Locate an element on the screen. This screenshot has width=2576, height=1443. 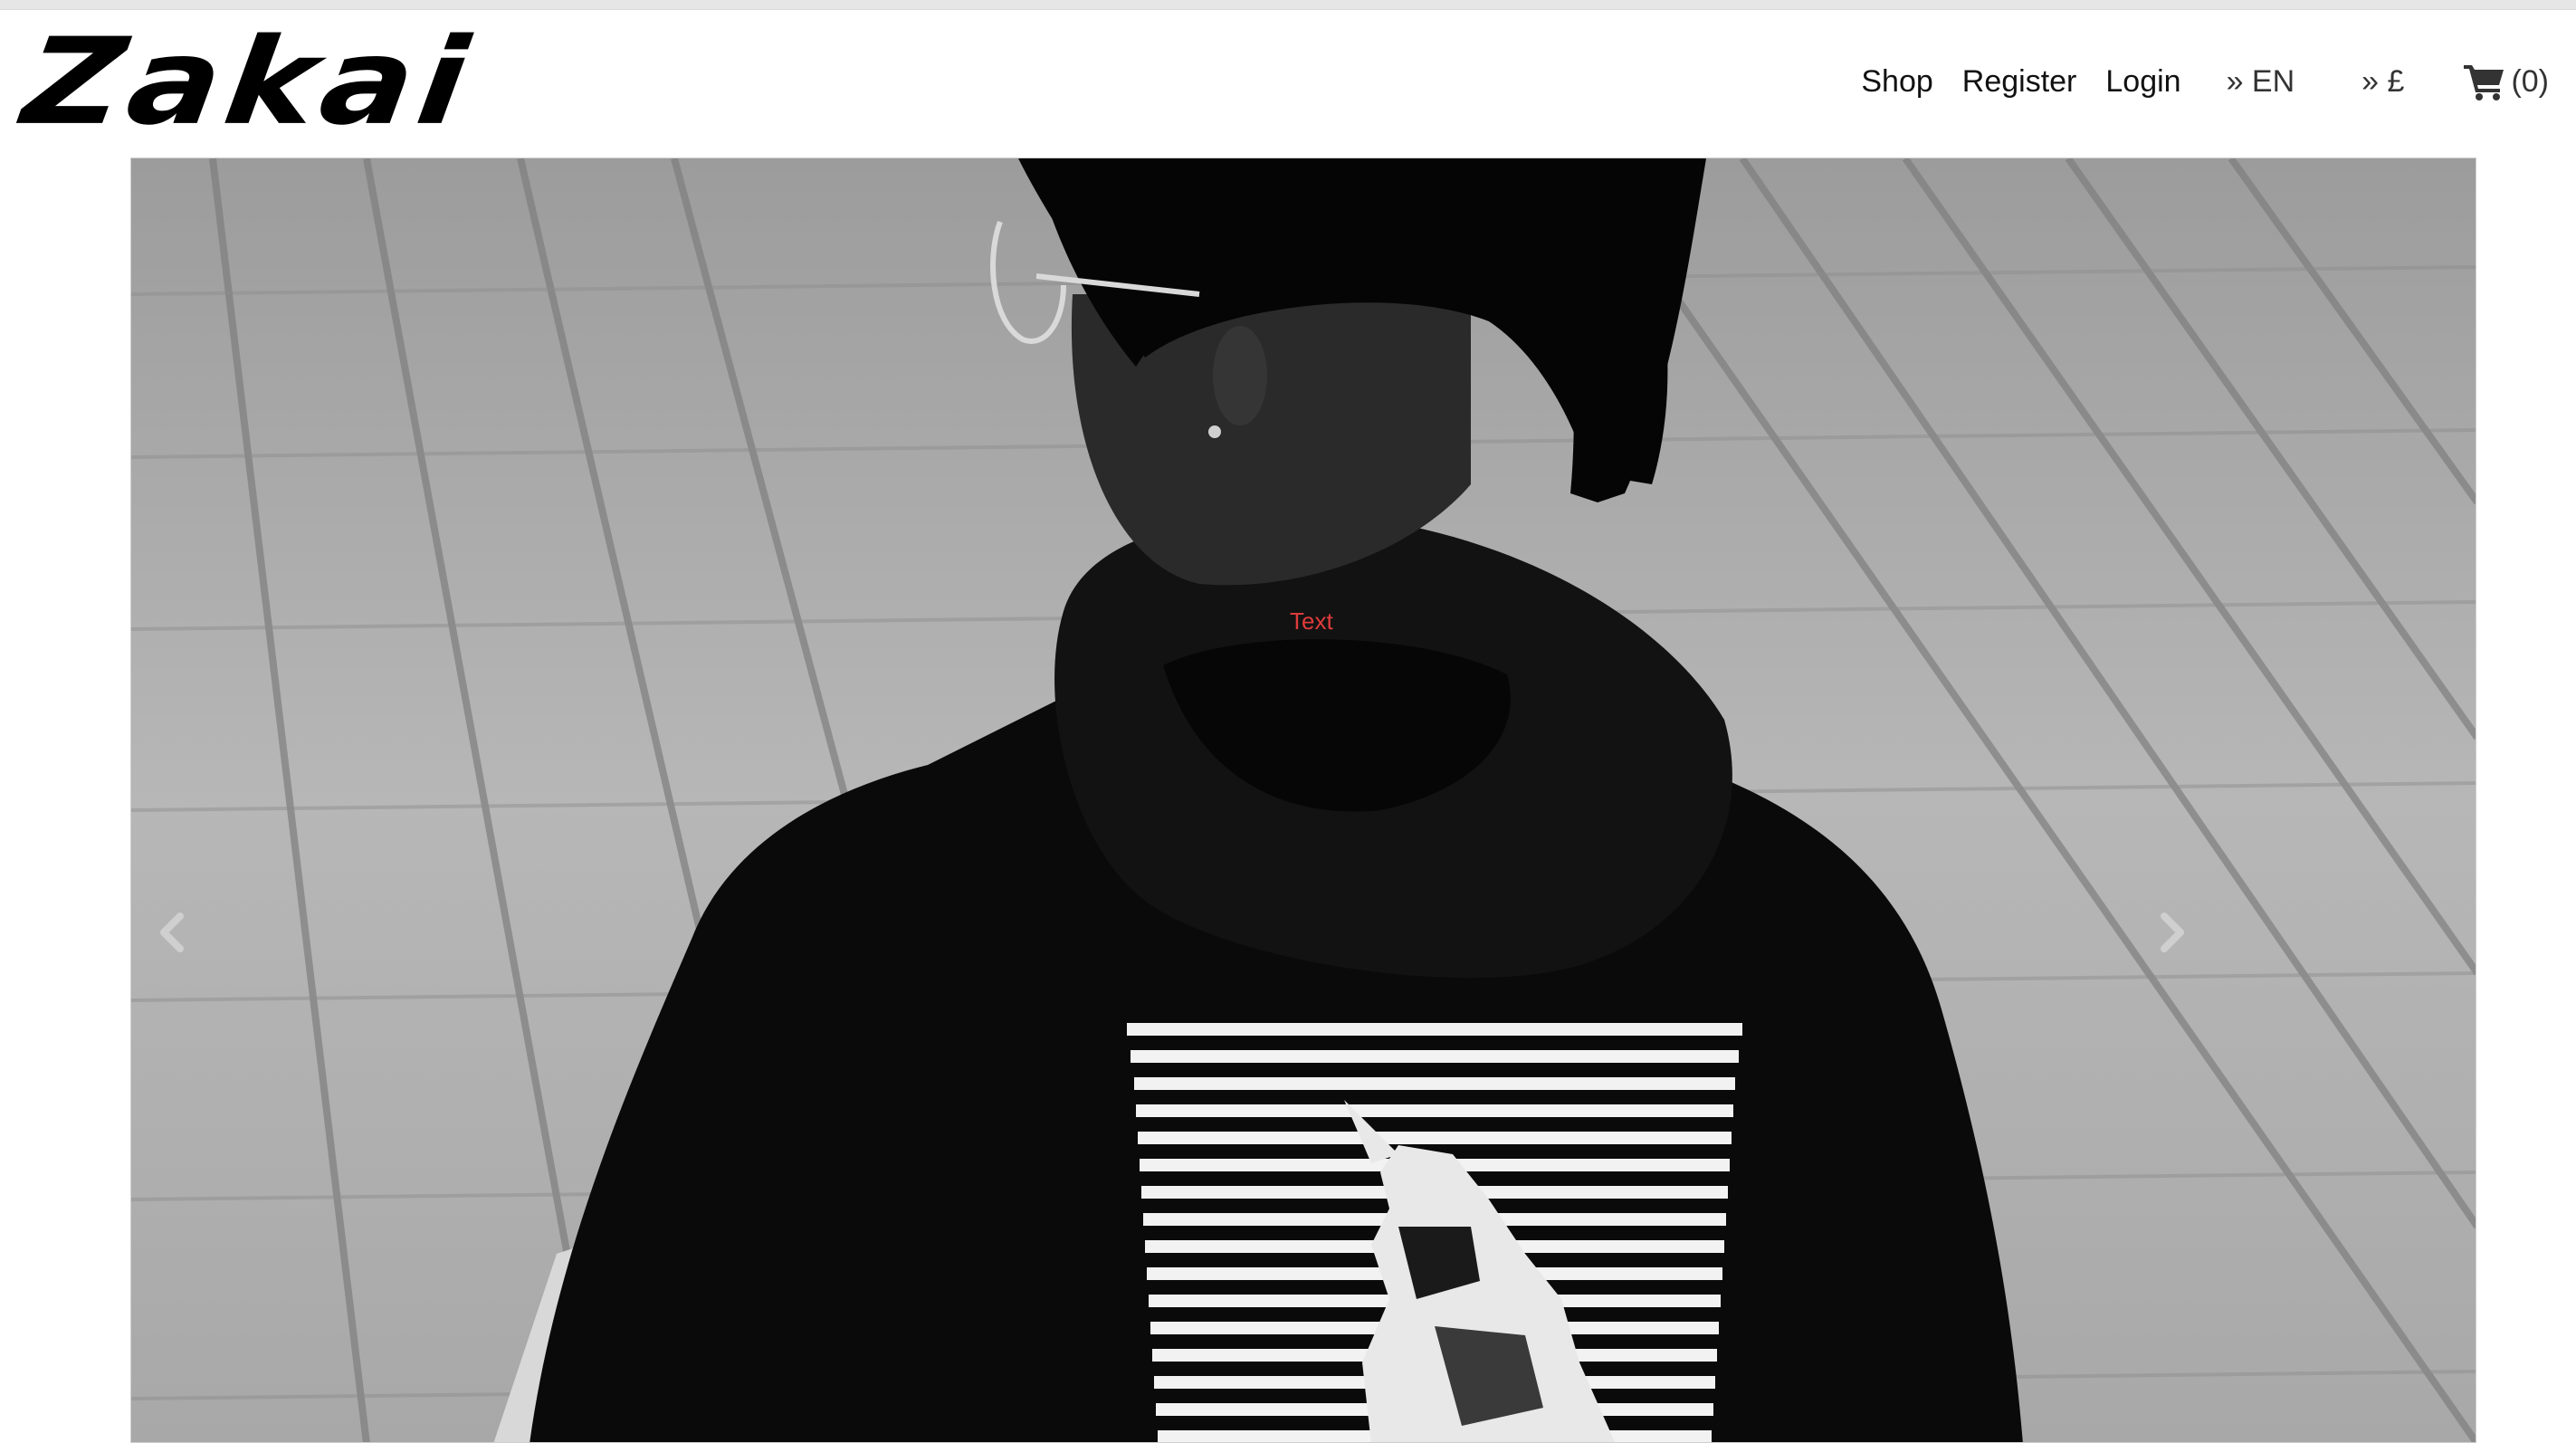
chevron-left-icon is located at coordinates (172, 932).